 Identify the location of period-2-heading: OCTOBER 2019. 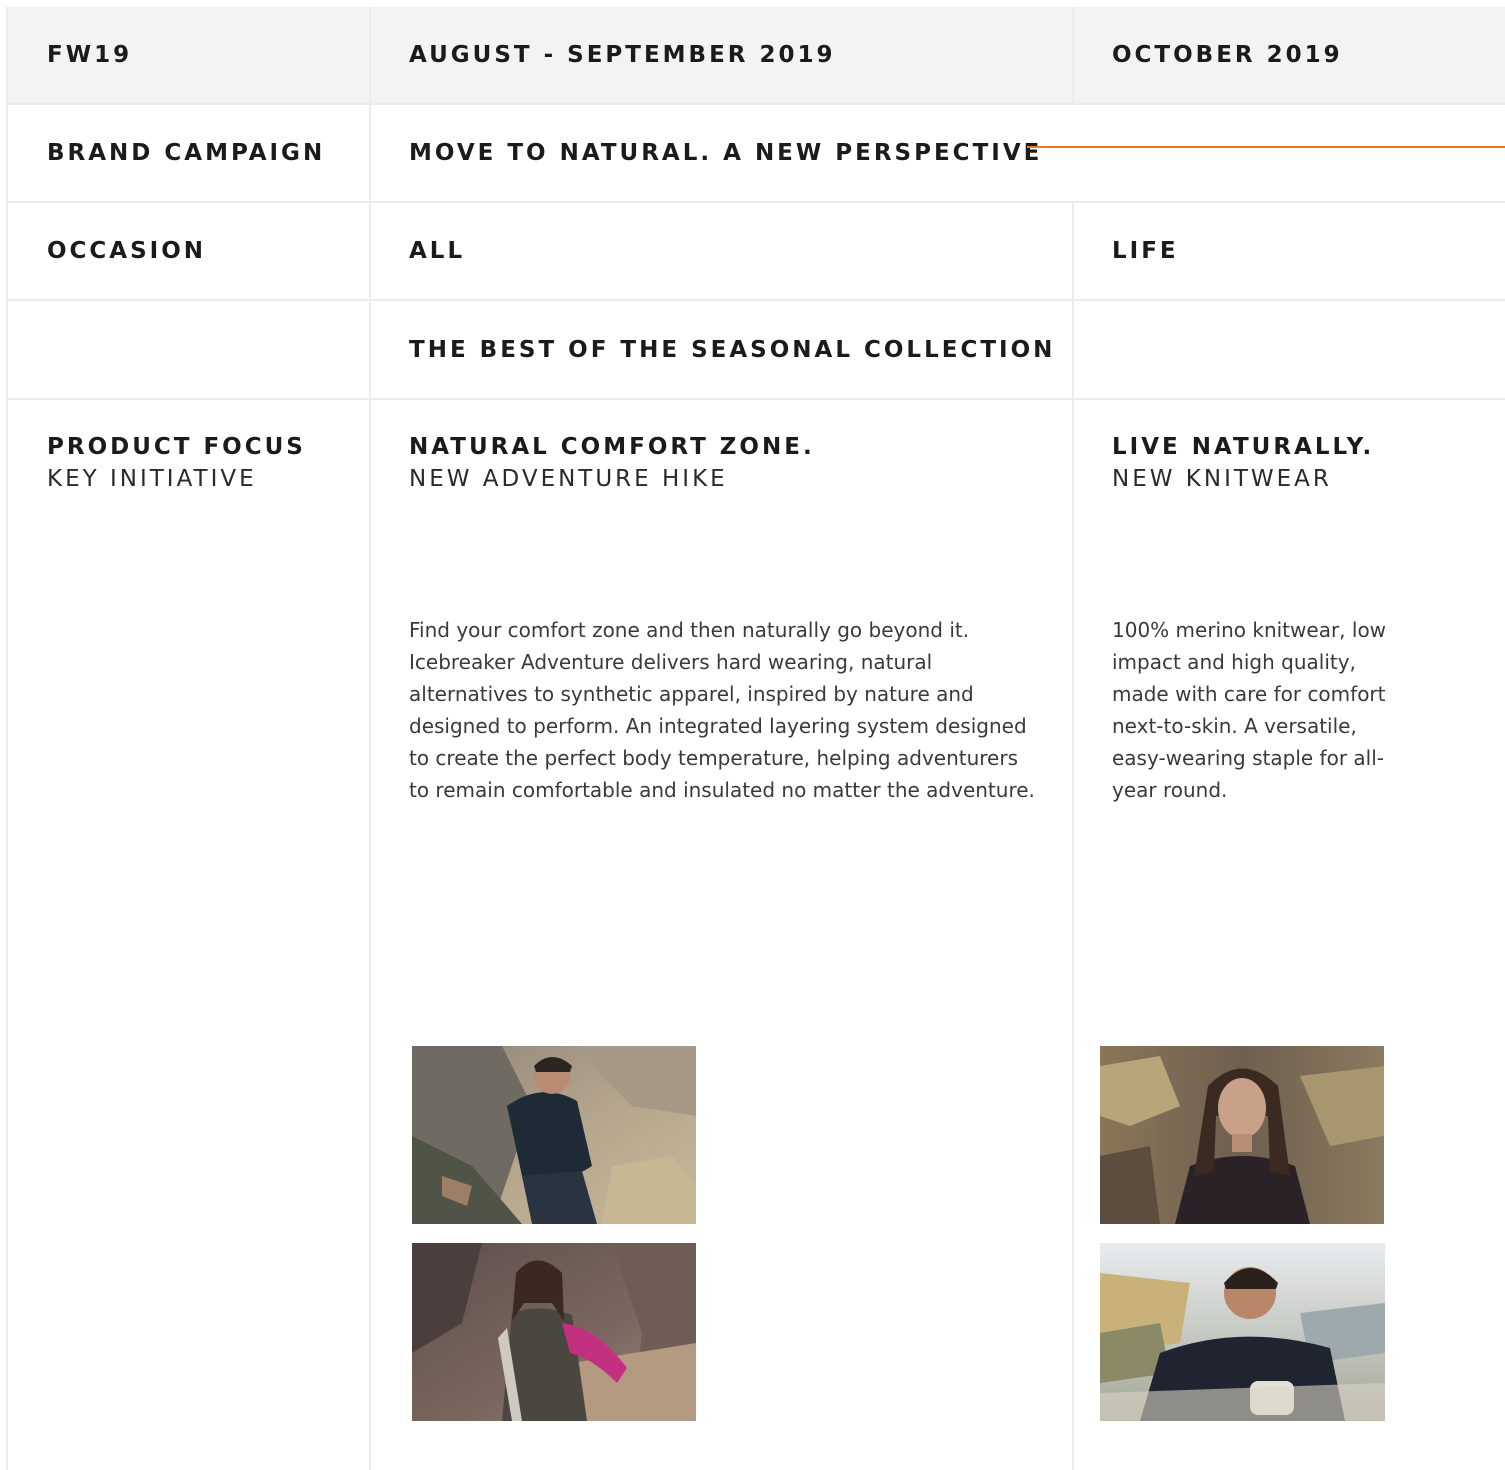
(1227, 55).